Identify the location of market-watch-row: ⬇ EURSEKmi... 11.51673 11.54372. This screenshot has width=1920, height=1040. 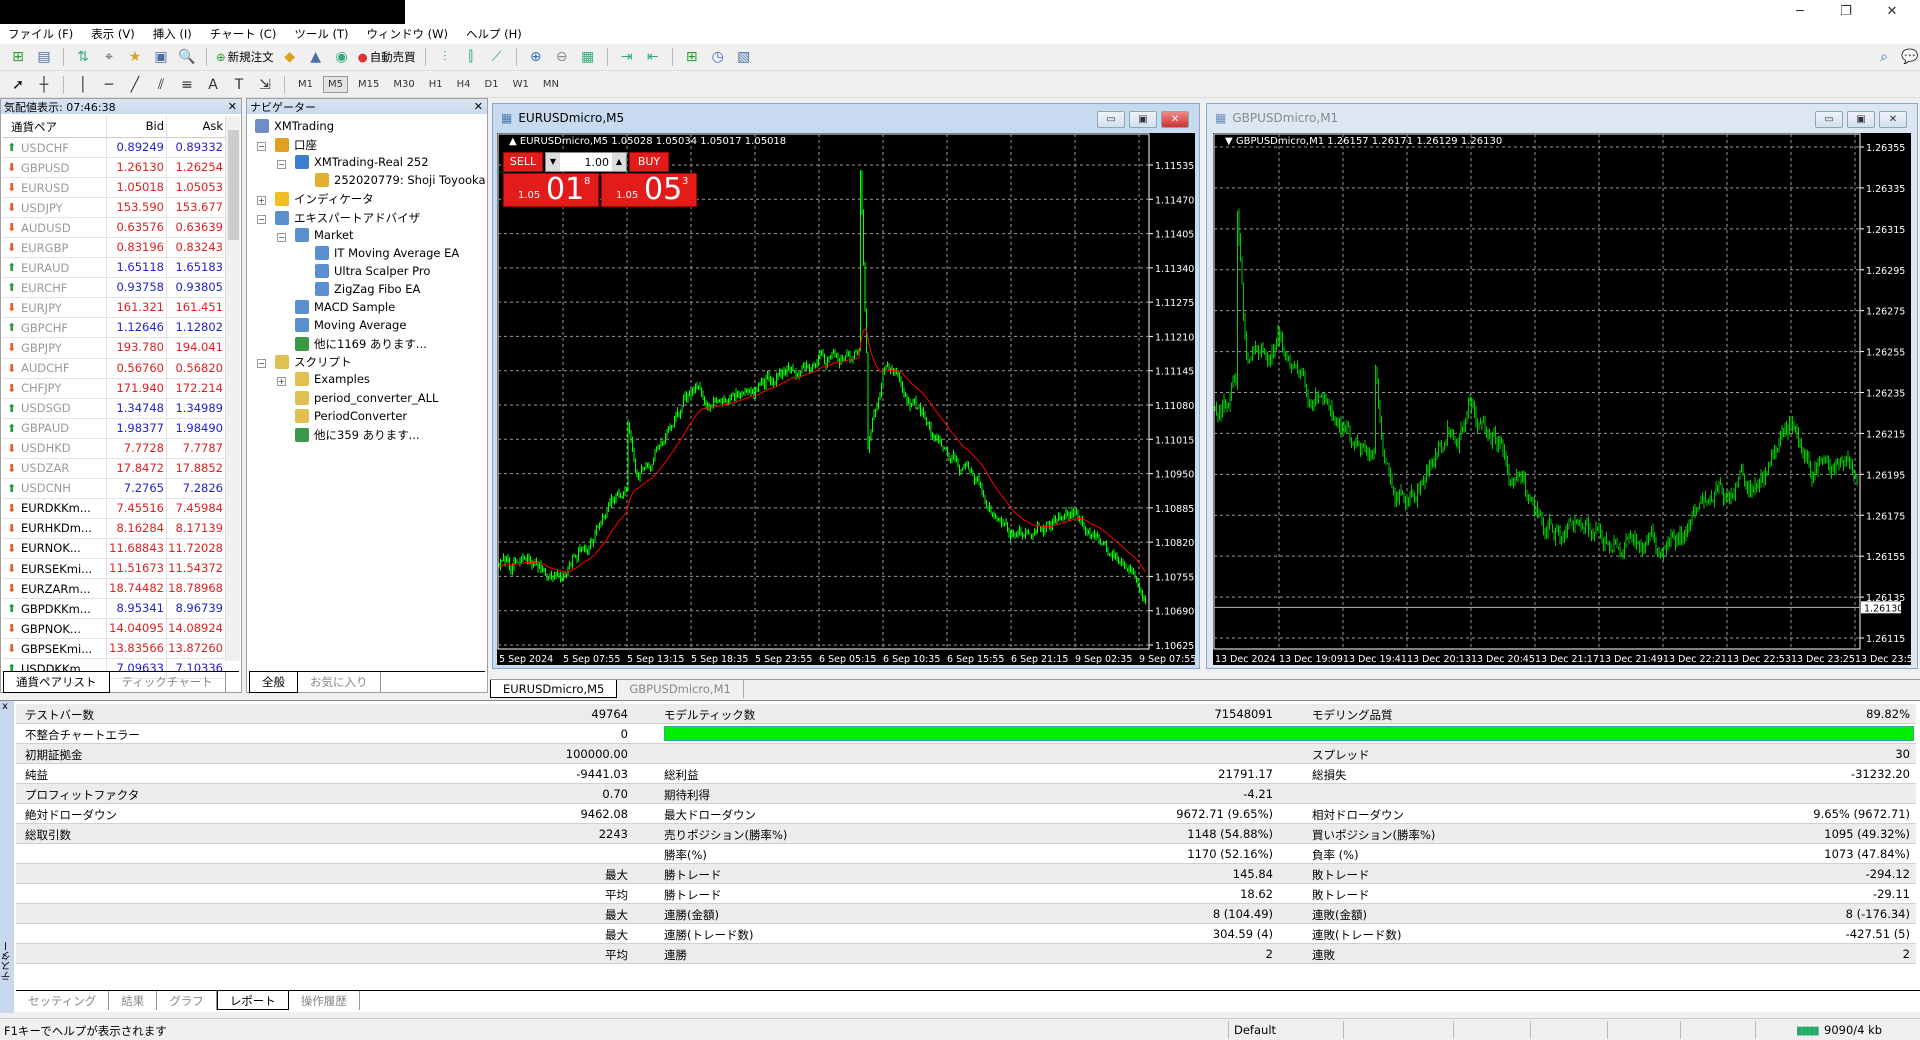
(114, 569).